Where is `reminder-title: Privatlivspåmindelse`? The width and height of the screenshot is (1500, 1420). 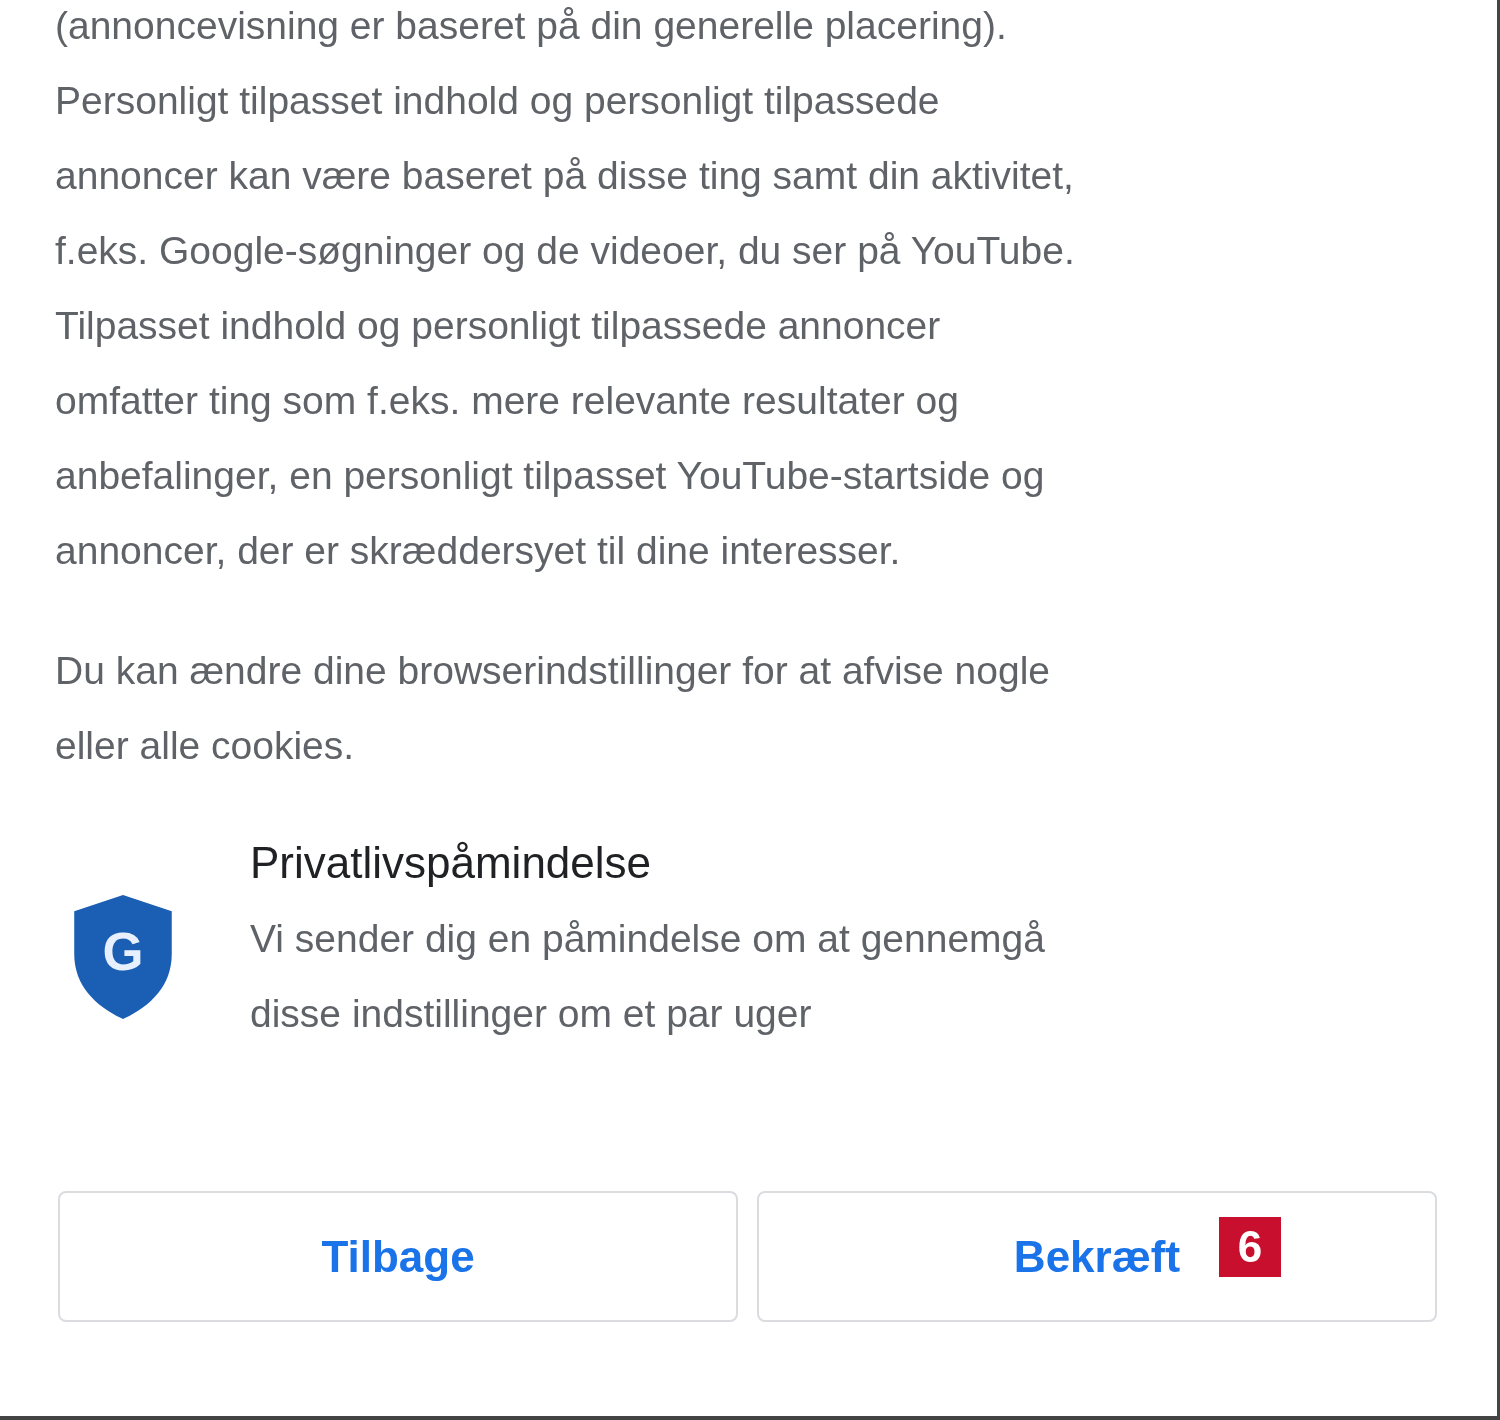
reminder-title: Privatlivspåmindelse is located at coordinates (451, 863).